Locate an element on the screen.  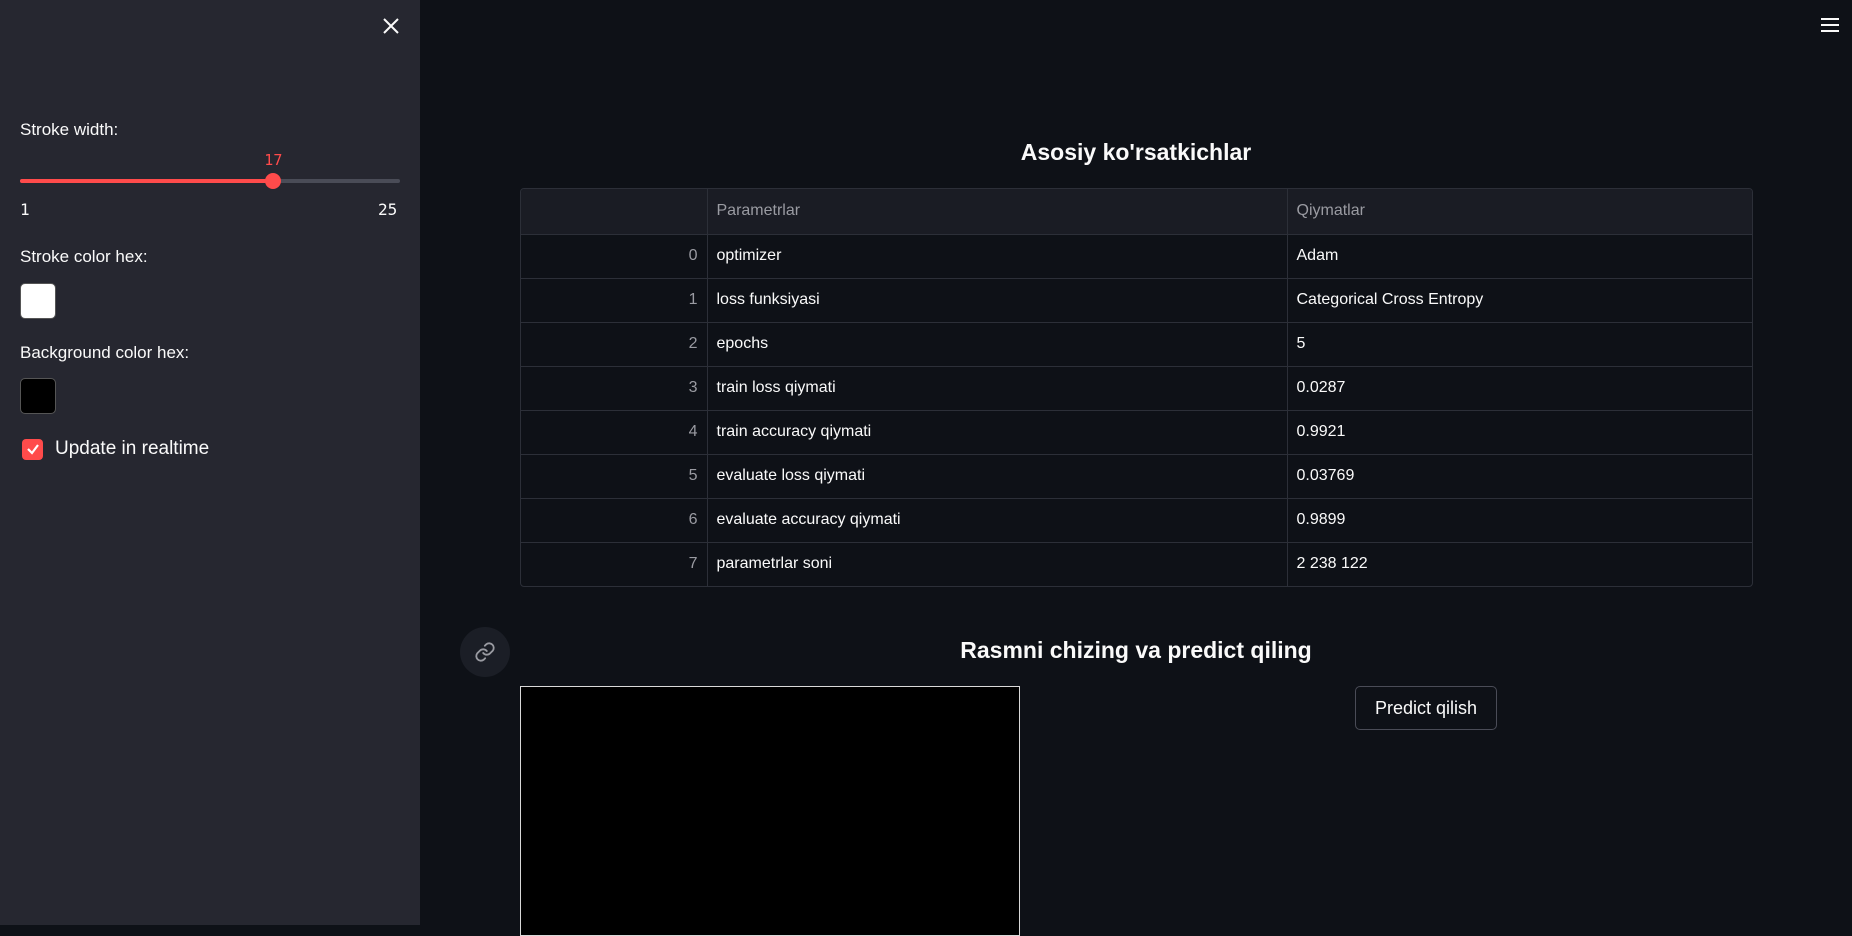
row-param: evaluate accuracy qiymati is located at coordinates (997, 520).